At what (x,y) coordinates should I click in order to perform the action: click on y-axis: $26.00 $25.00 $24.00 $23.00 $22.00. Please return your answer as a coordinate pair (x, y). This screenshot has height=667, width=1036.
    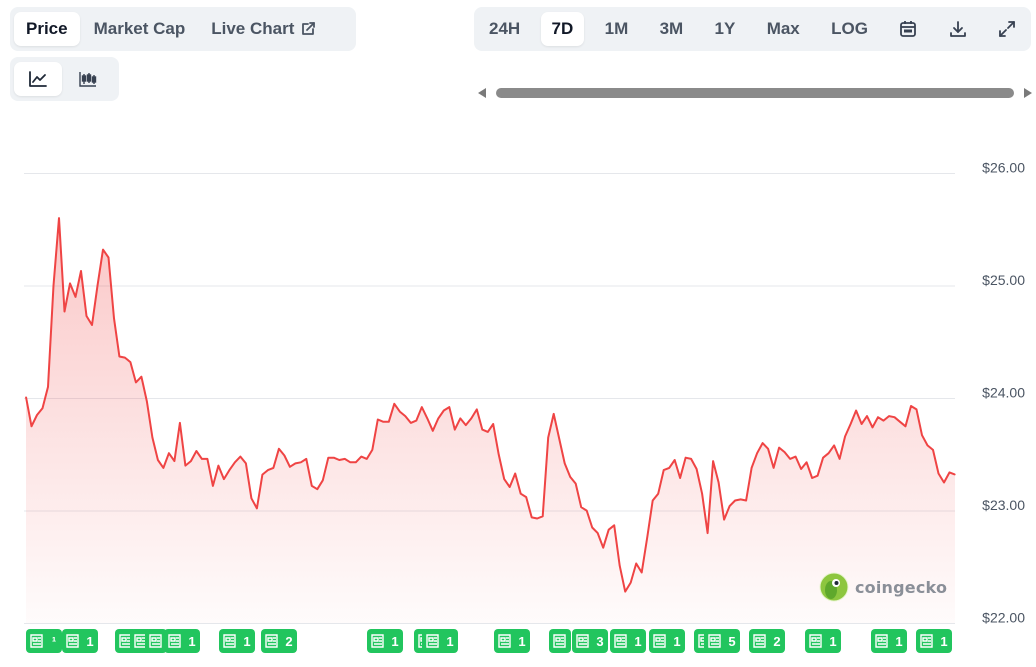
    Looking at the image, I should click on (1003, 393).